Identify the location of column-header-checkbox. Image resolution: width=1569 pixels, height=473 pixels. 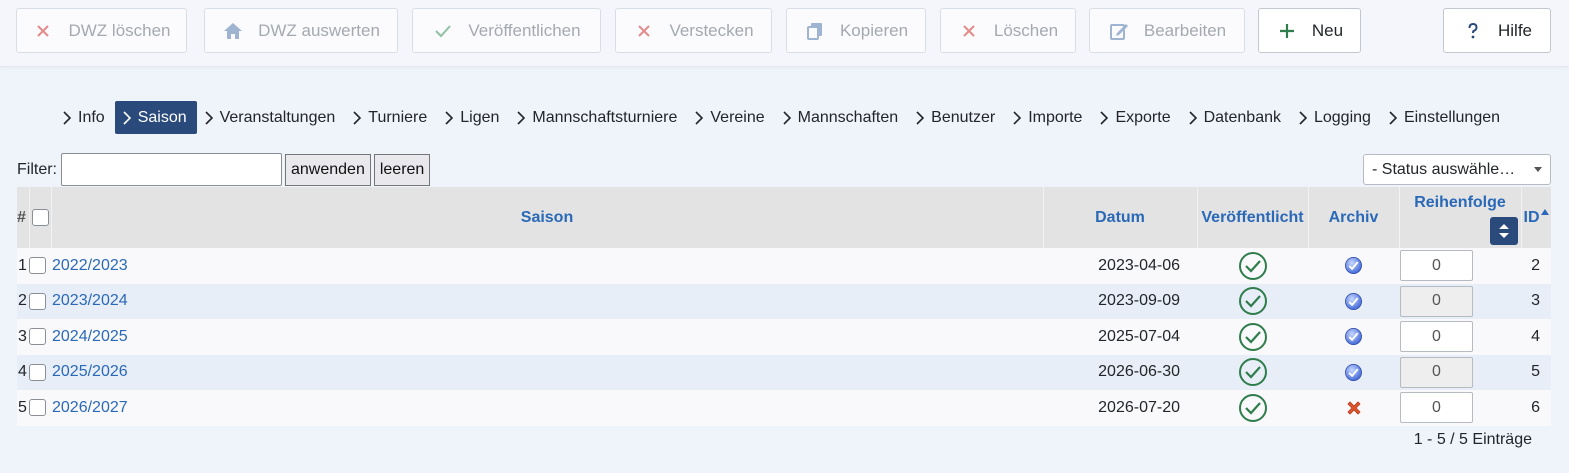
(40, 217).